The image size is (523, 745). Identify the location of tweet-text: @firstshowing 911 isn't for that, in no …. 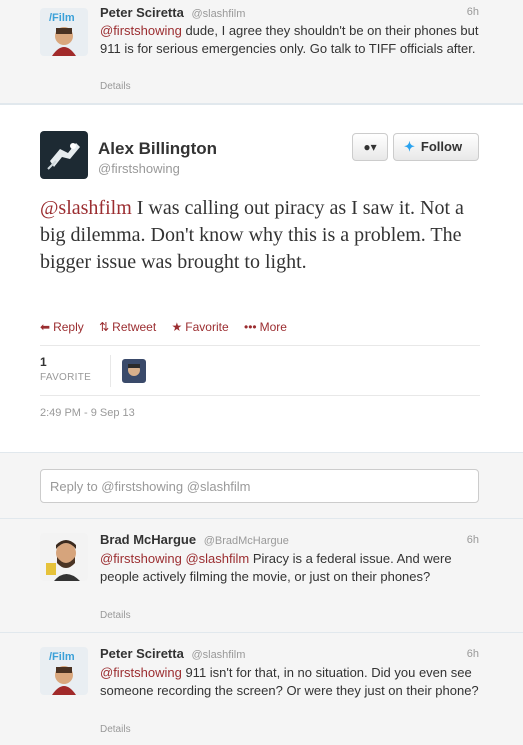
(292, 682).